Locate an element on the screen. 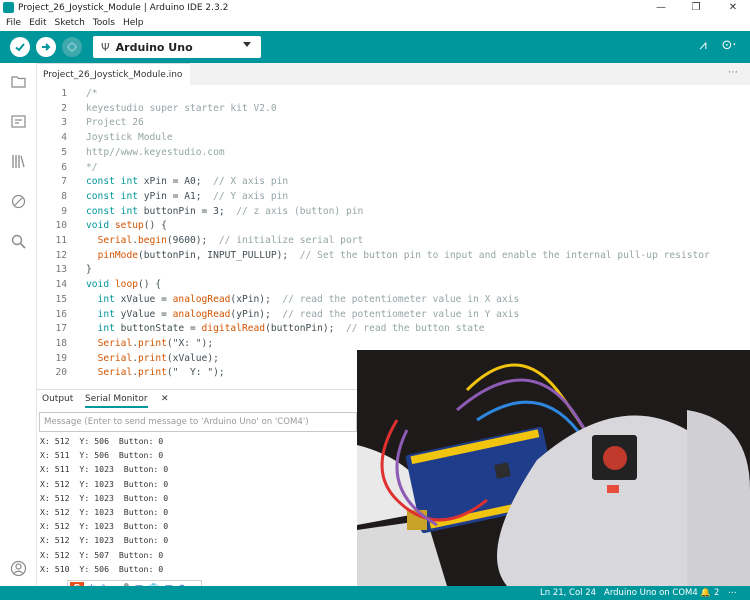 The image size is (750, 600). code-line: 10 void setup() { is located at coordinates (393, 227).